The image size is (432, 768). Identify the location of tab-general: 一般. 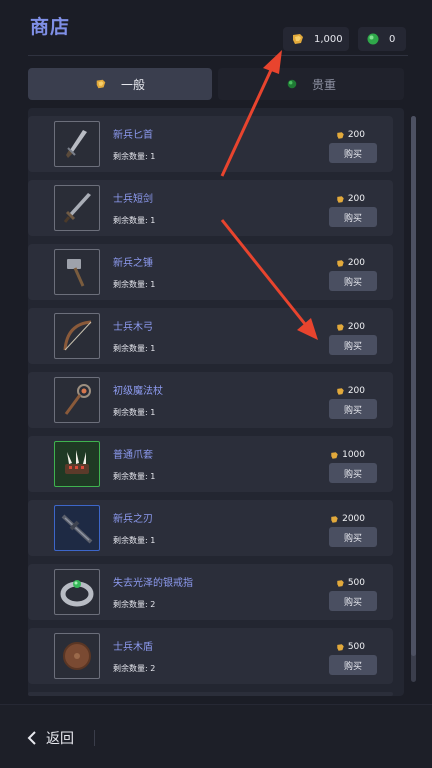
(120, 84).